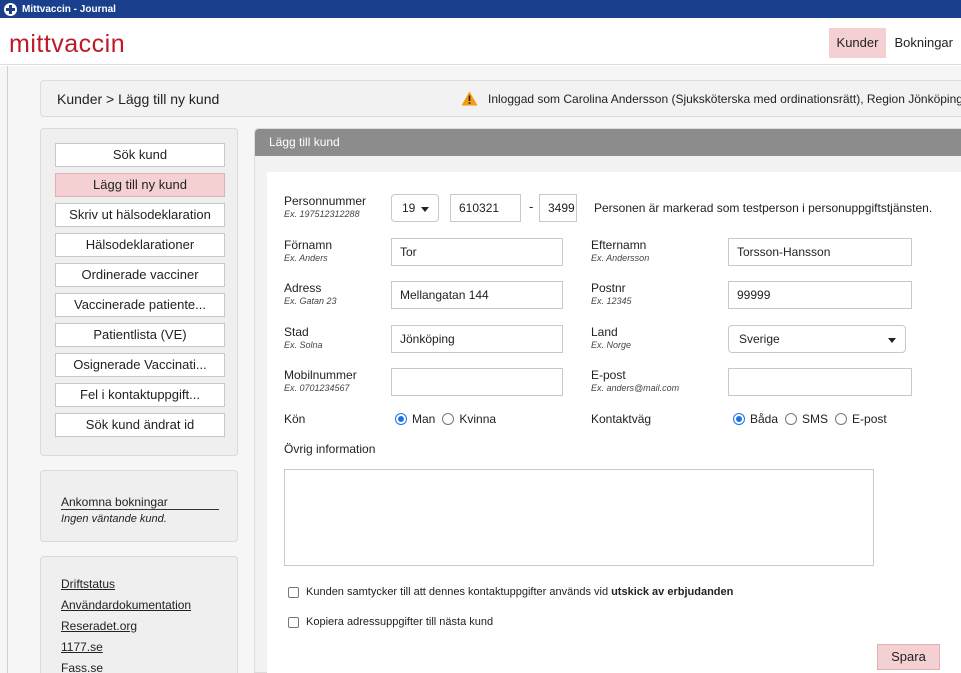  Describe the element at coordinates (477, 295) in the screenshot. I see `adress-input: Mellangatan 144` at that location.